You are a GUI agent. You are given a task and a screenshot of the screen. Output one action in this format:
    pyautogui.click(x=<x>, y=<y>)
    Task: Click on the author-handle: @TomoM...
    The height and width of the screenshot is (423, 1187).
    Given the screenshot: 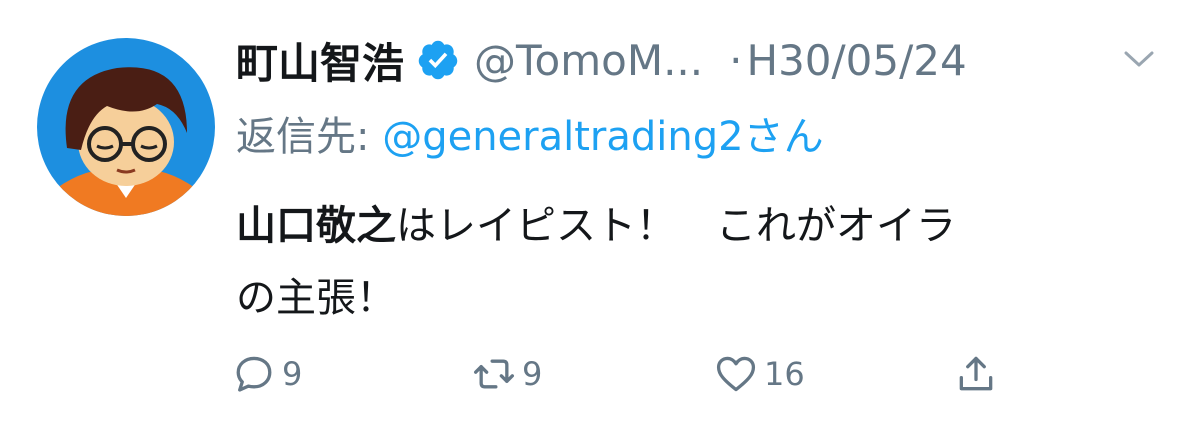 What is the action you would take?
    pyautogui.click(x=588, y=60)
    